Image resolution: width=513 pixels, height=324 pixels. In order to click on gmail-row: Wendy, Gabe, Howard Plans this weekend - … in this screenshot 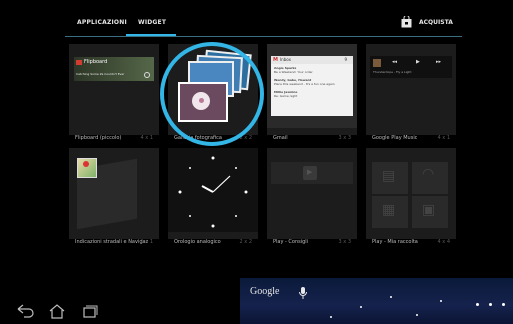, I will do `click(304, 82)`.